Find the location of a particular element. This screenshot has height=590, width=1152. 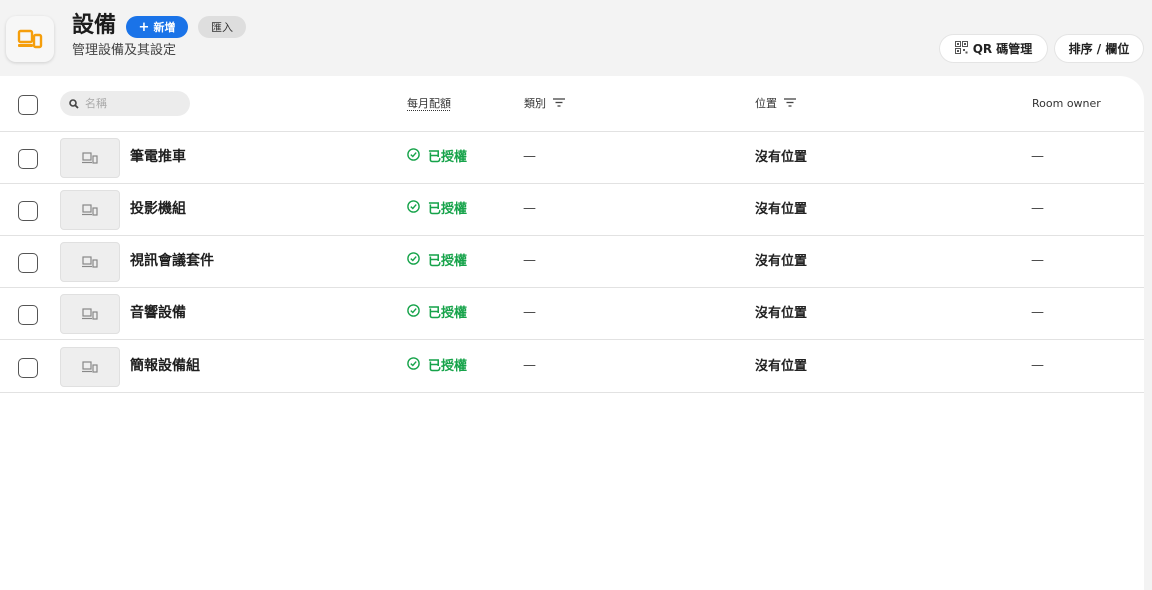

table-row: 投影機組 已授權 — 沒有位置 — is located at coordinates (572, 210).